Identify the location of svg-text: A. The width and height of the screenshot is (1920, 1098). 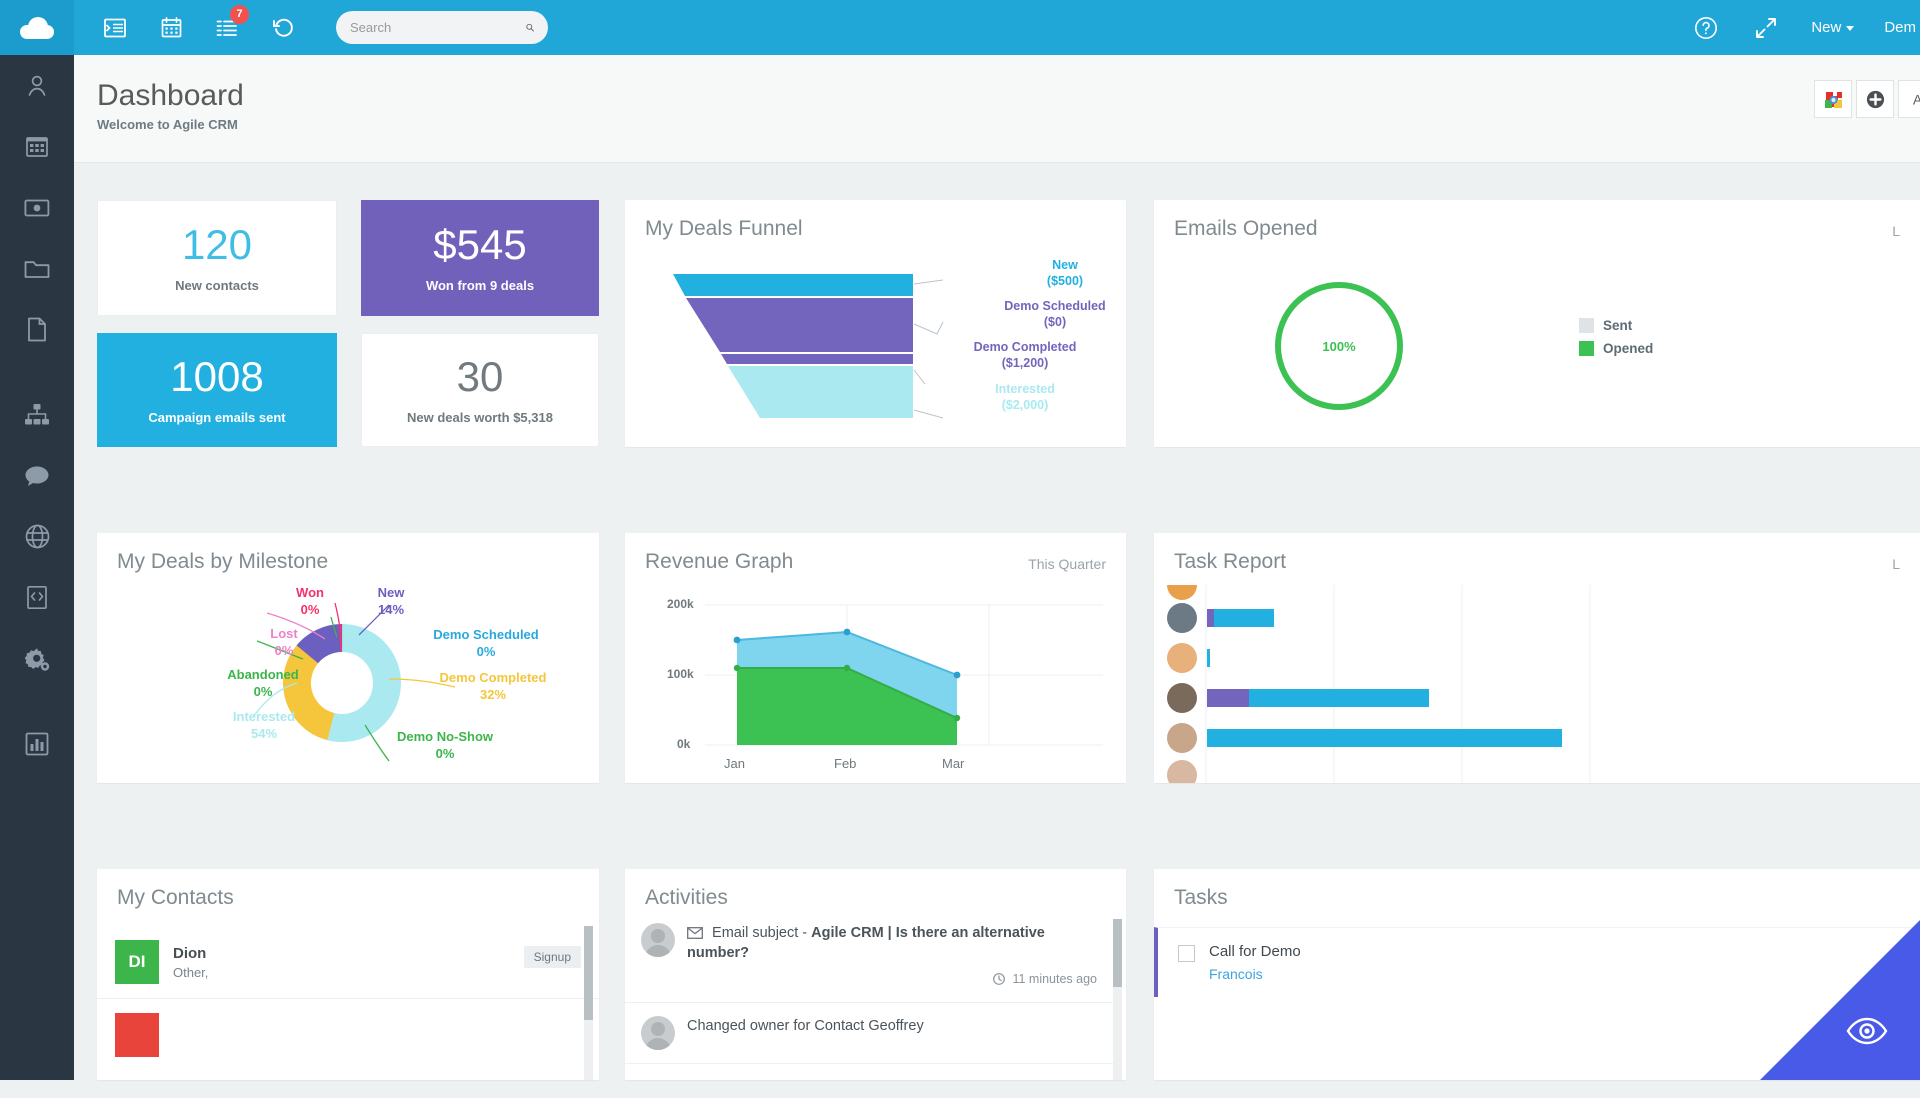
(1916, 99).